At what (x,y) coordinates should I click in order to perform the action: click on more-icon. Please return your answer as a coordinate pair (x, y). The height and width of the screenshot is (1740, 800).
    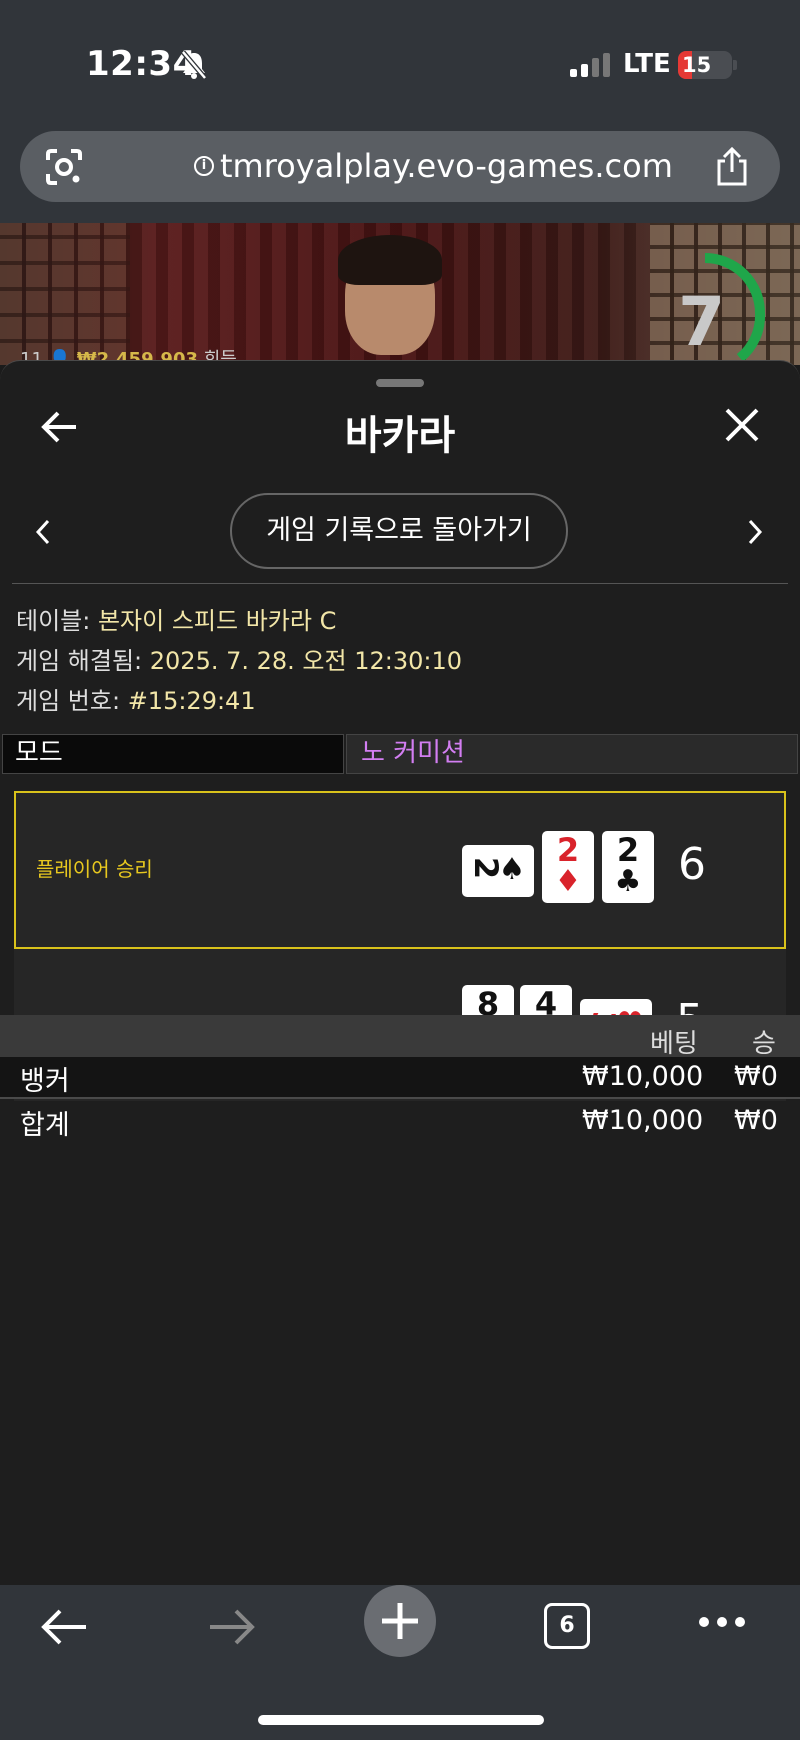
    Looking at the image, I should click on (722, 1622).